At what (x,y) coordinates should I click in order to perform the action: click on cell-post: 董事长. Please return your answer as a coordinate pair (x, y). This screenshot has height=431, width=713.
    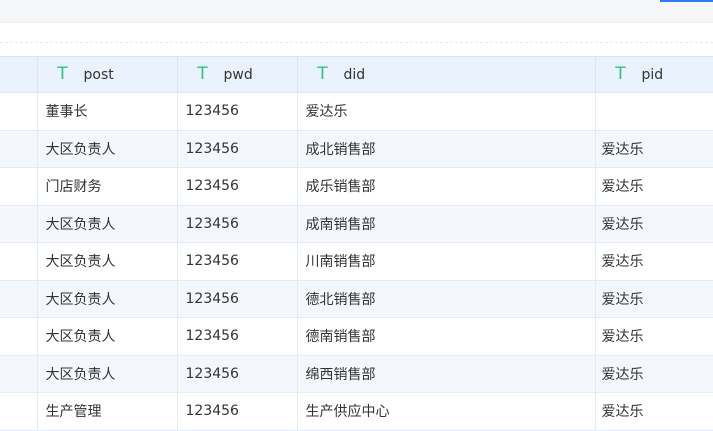
    Looking at the image, I should click on (107, 111).